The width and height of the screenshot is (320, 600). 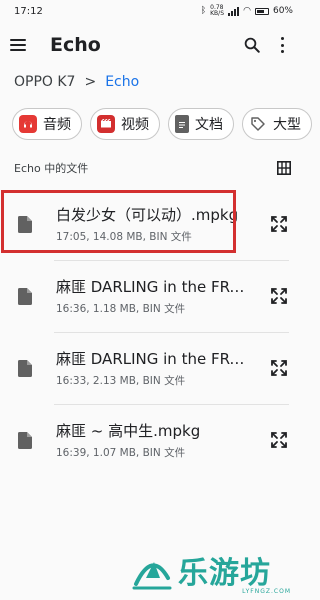 I want to click on signal-icon, so click(x=234, y=11).